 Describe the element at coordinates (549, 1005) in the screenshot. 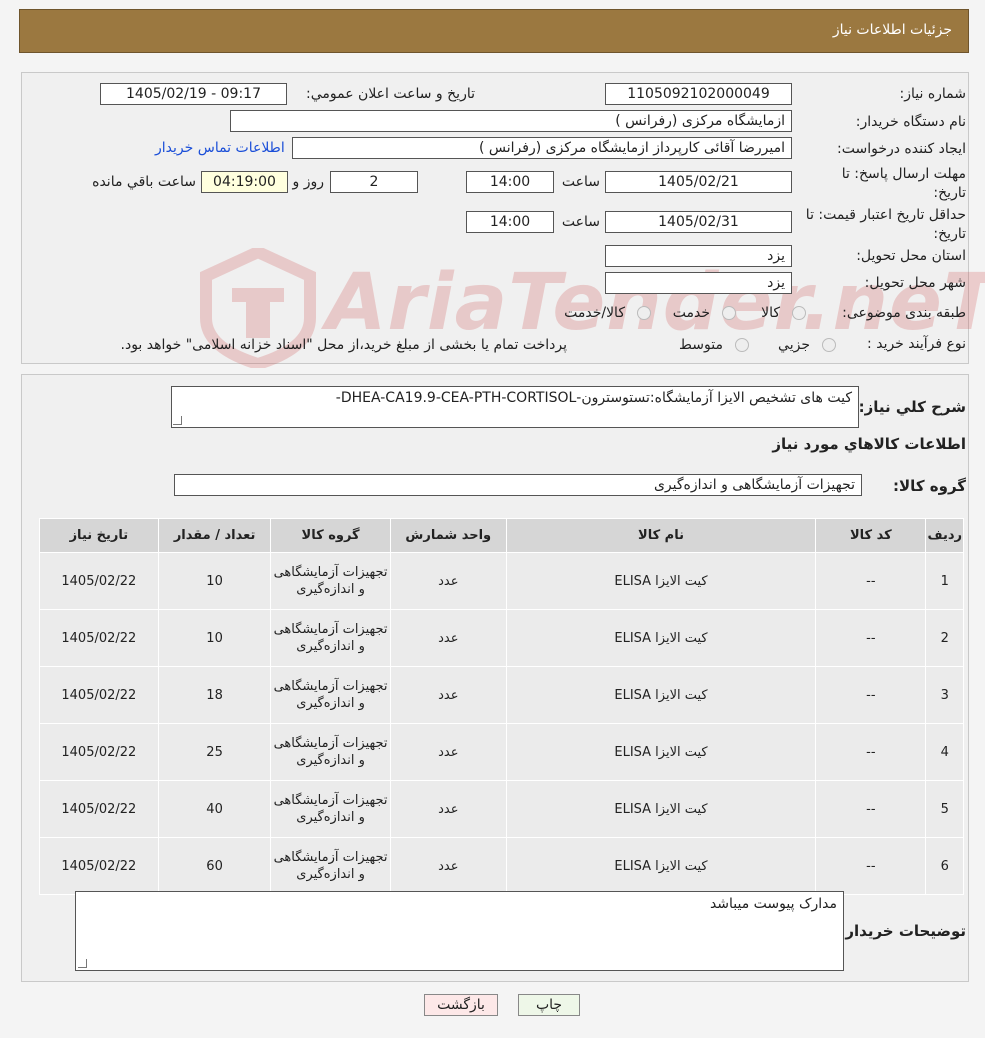

I see `print-button: چاپ` at that location.